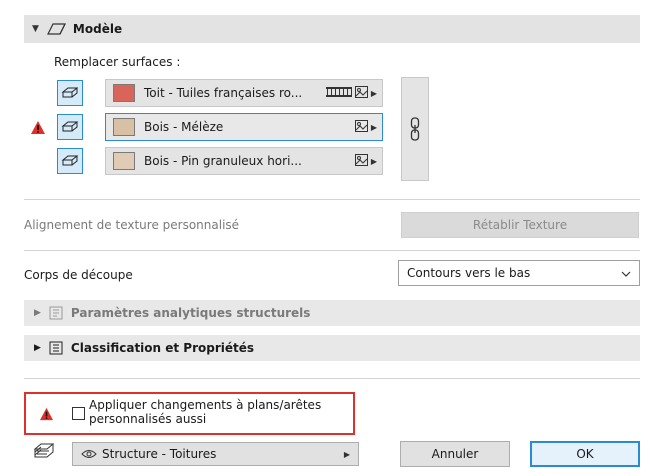 This screenshot has height=476, width=652. I want to click on chevron-down-icon, so click(626, 273).